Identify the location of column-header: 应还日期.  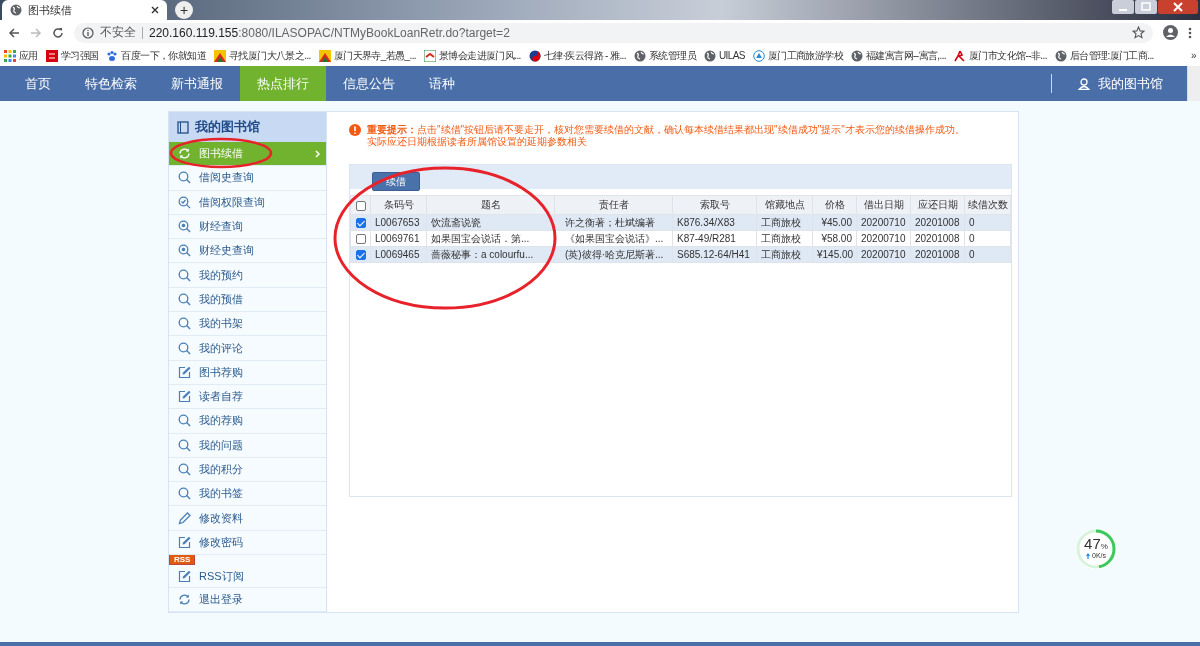
(937, 205).